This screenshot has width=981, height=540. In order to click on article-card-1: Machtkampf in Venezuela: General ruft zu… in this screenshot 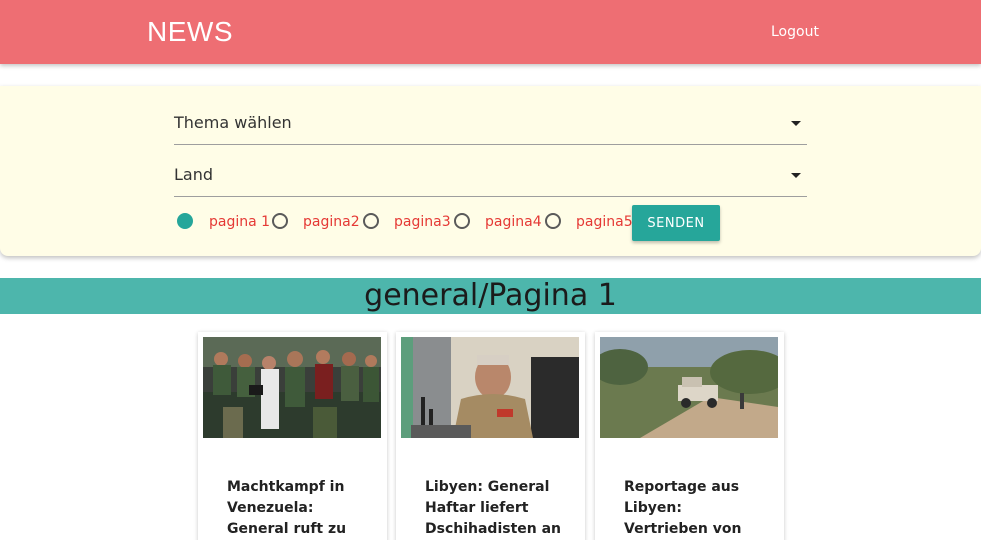, I will do `click(292, 436)`.